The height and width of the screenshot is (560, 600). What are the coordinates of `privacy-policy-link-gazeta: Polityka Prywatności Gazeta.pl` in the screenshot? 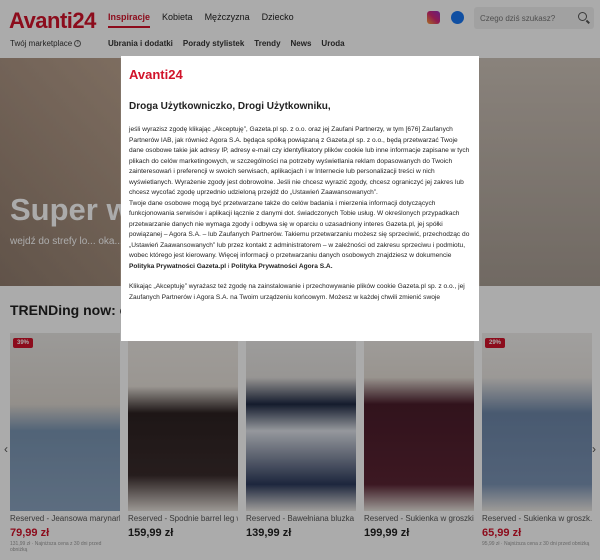 It's located at (177, 266).